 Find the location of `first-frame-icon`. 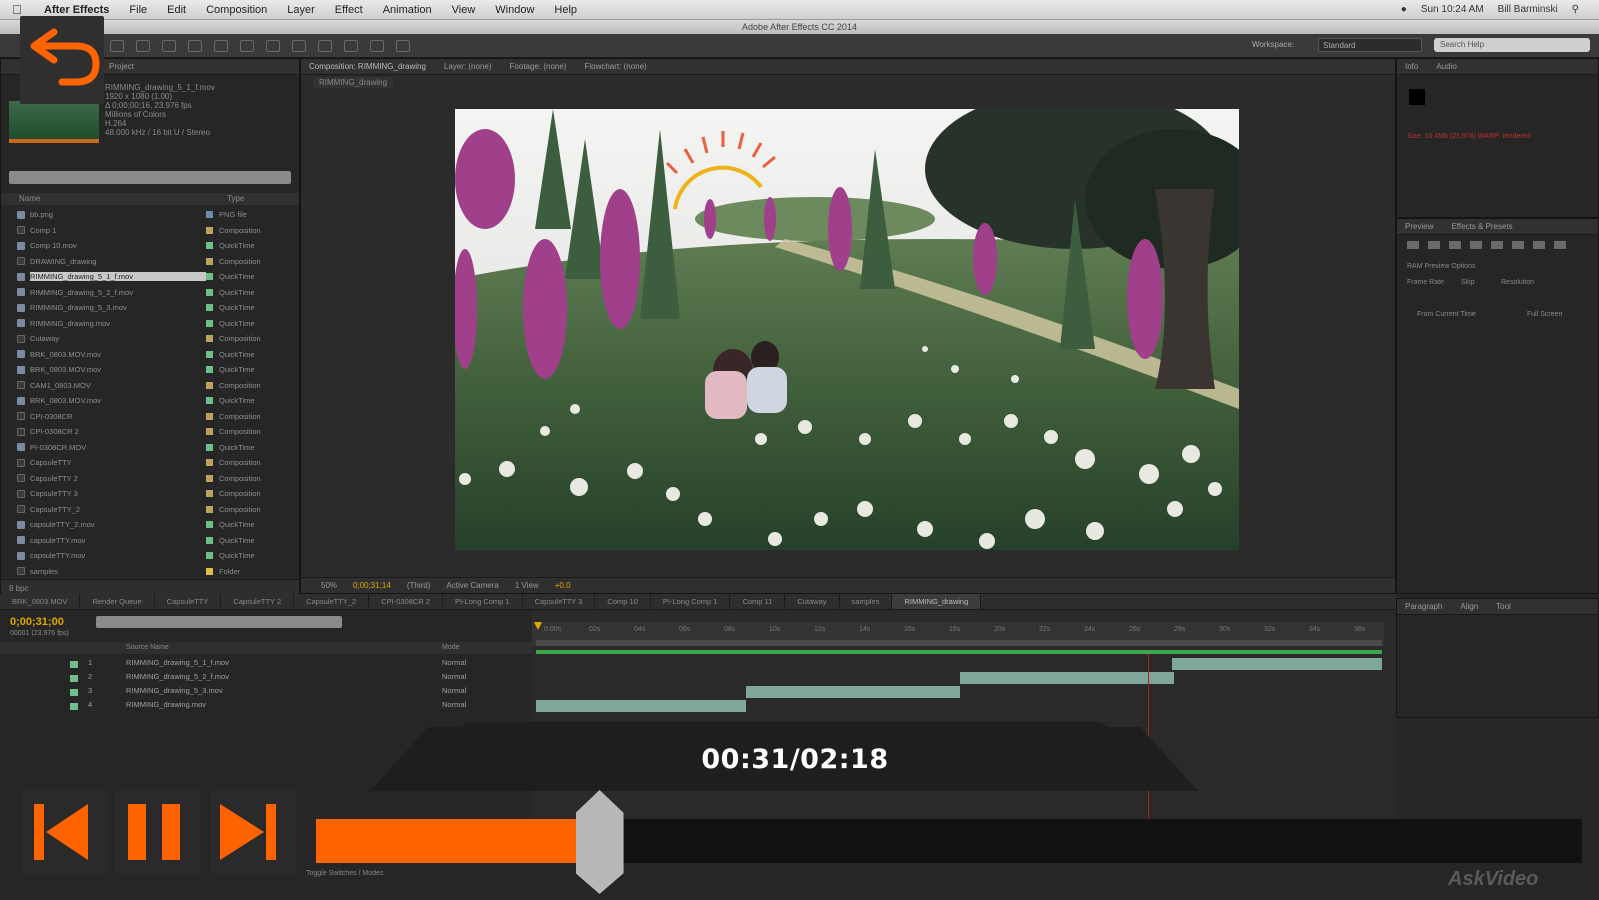

first-frame-icon is located at coordinates (1413, 245).